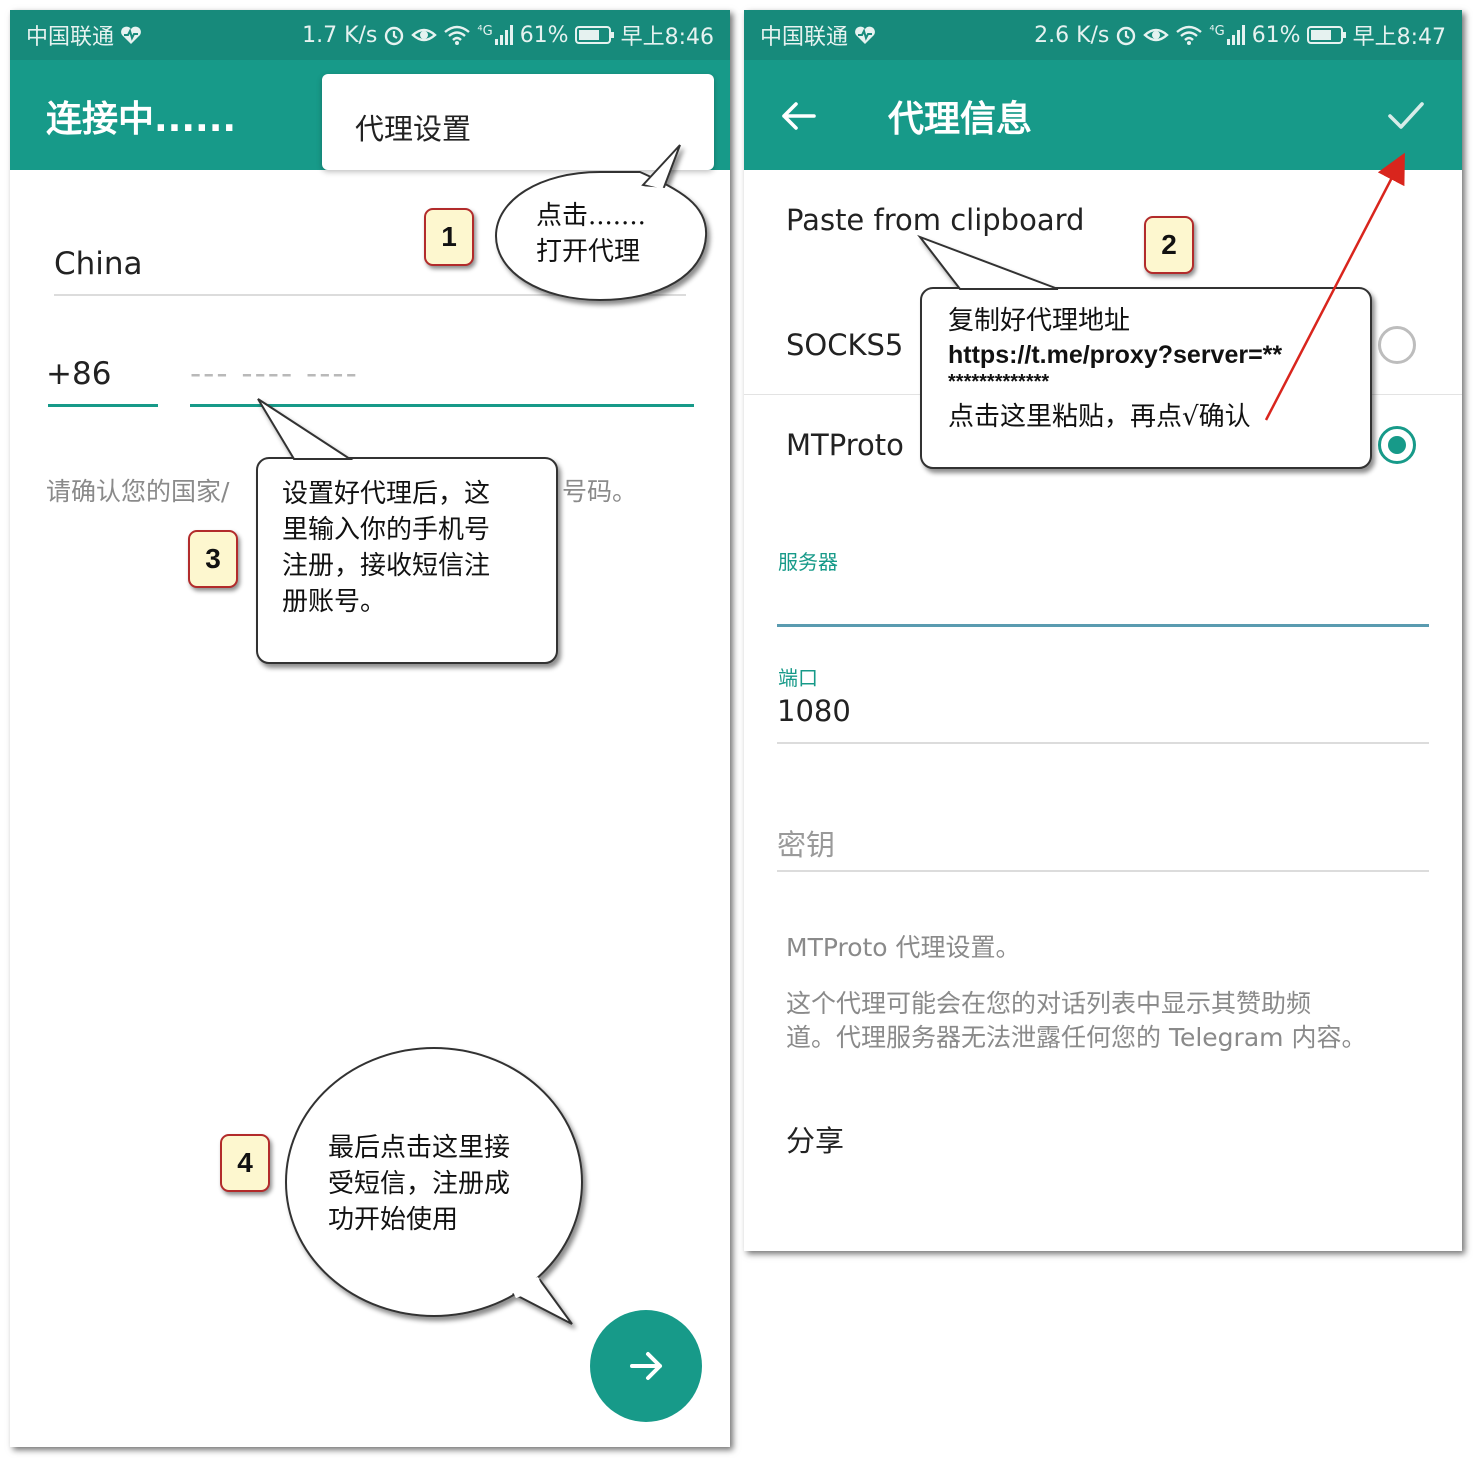 The height and width of the screenshot is (1458, 1473). Describe the element at coordinates (449, 237) in the screenshot. I see `step-badge-1: 1` at that location.